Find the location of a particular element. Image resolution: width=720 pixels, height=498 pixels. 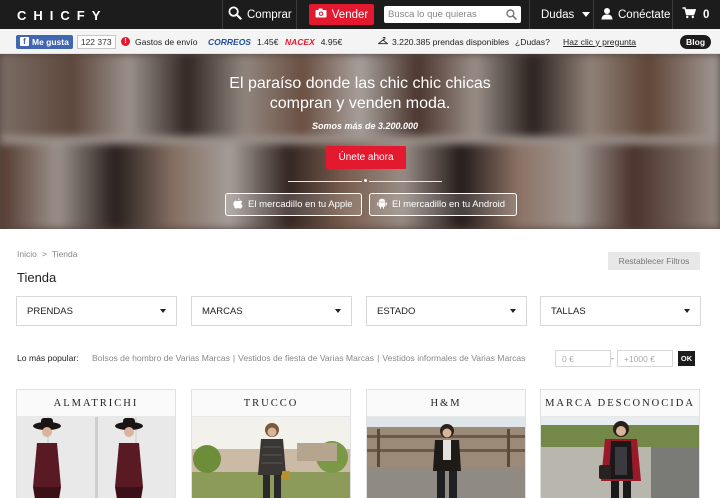

apple-icon is located at coordinates (238, 204).